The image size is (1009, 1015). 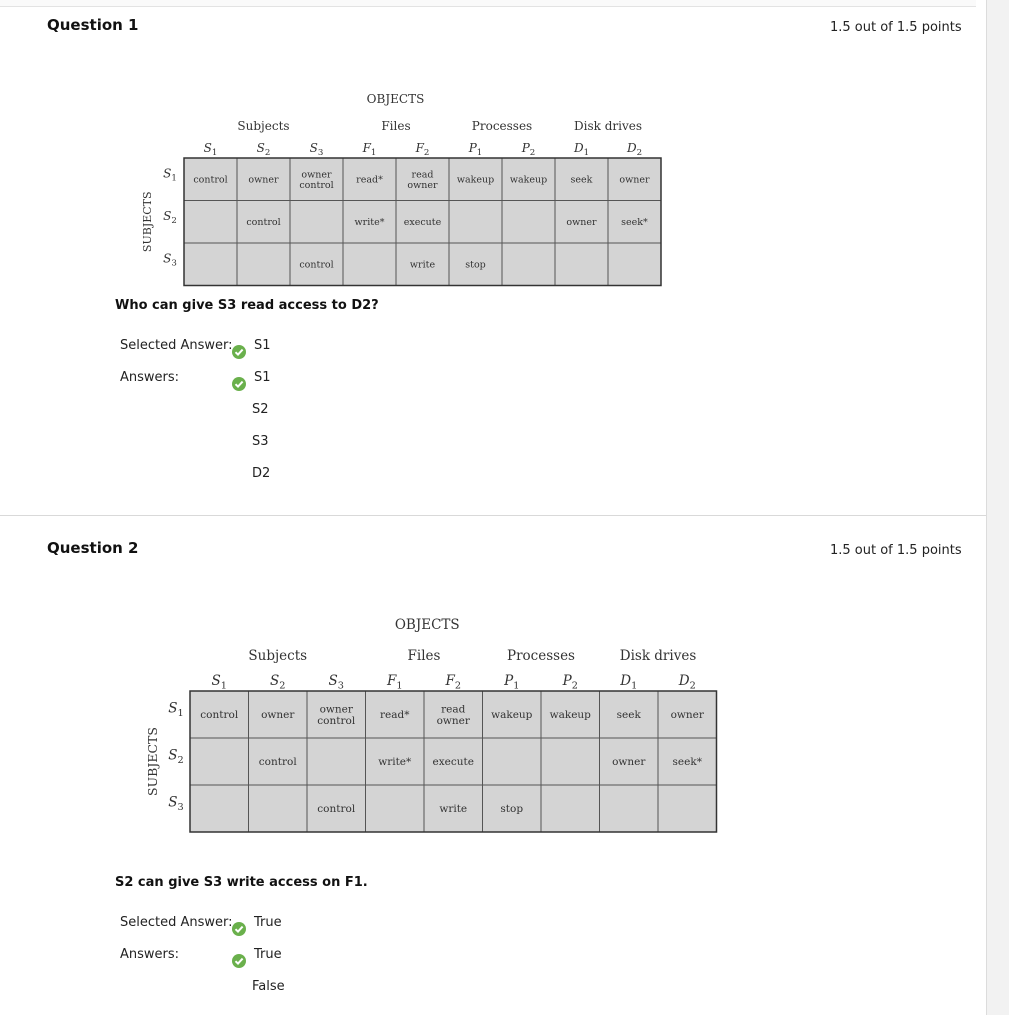 What do you see at coordinates (260, 441) in the screenshot?
I see `answer-option: S3` at bounding box center [260, 441].